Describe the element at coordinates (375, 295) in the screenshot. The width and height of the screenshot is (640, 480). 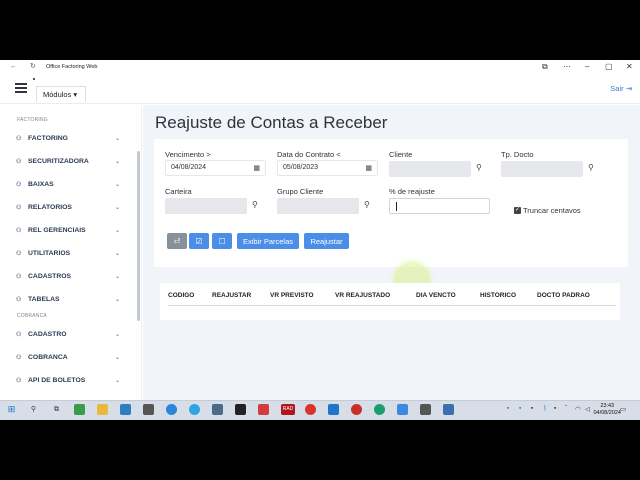
I see `column-header: VR REAJUSTADO` at that location.